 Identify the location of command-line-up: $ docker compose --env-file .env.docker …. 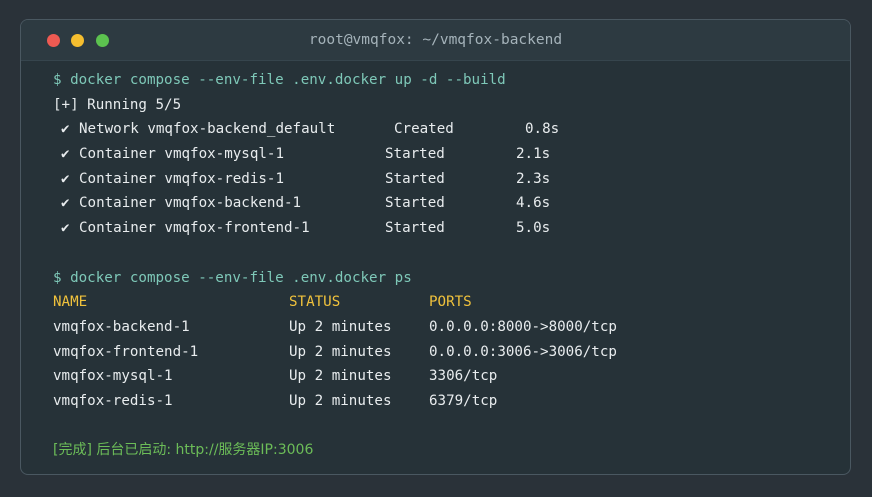
(279, 80).